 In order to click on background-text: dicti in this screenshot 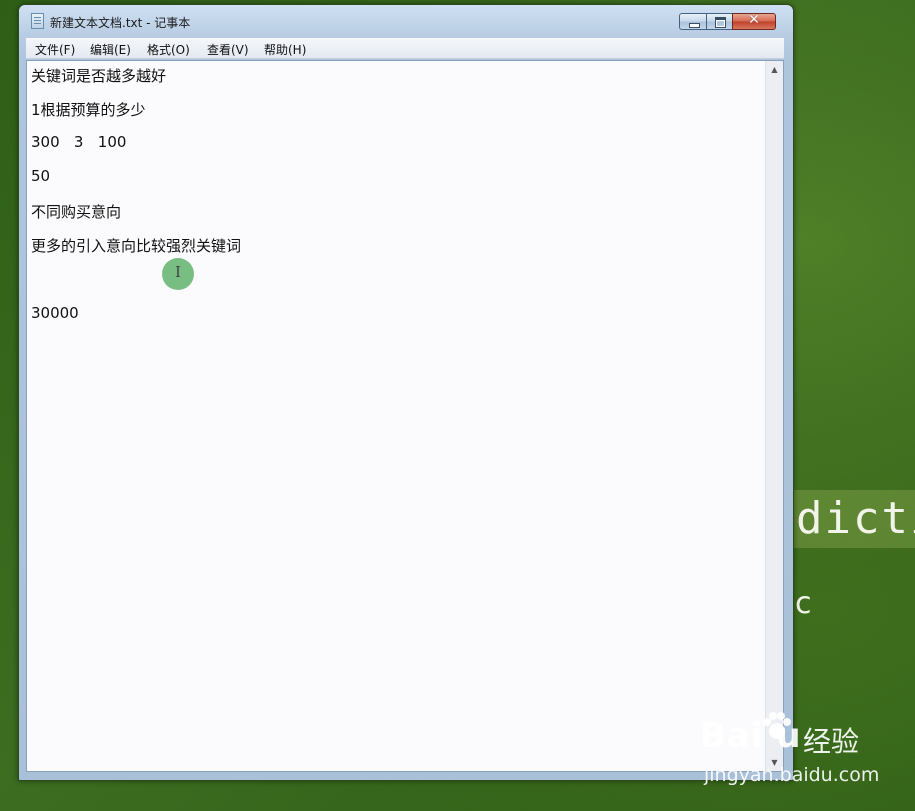, I will do `click(854, 519)`.